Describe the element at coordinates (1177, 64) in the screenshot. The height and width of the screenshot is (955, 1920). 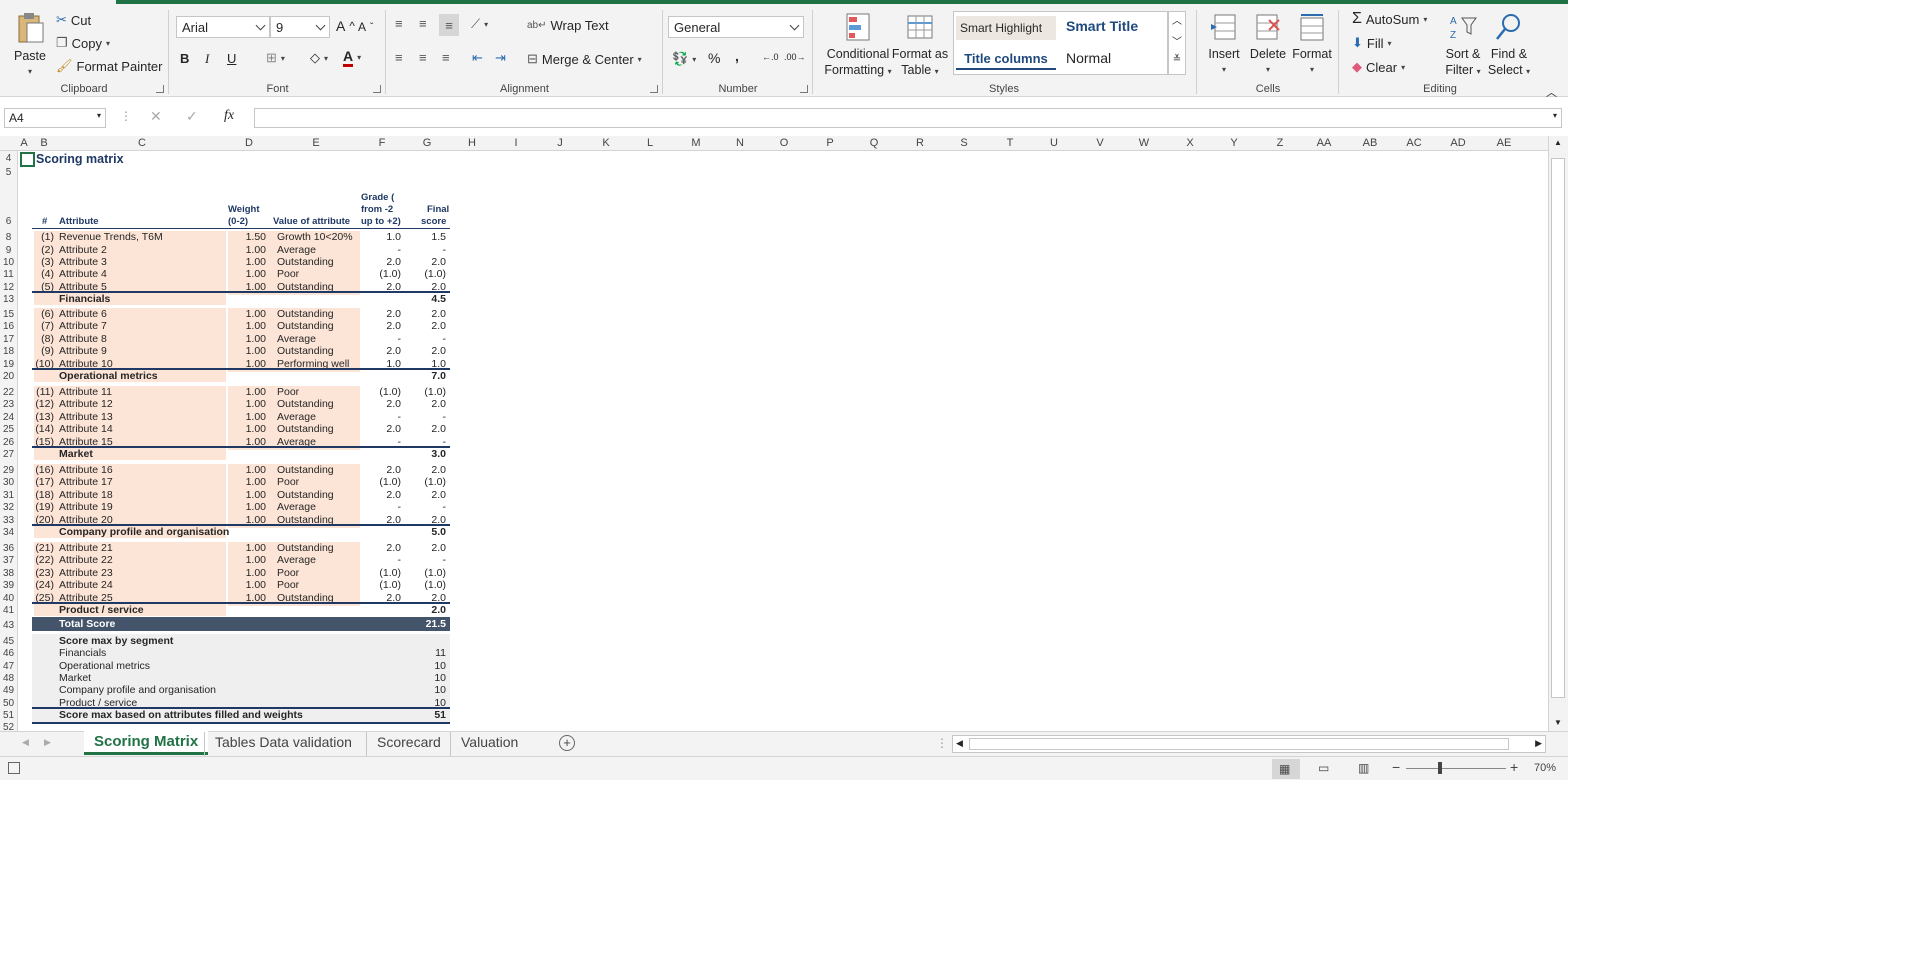
I see `more-styles-icon: ≚` at that location.